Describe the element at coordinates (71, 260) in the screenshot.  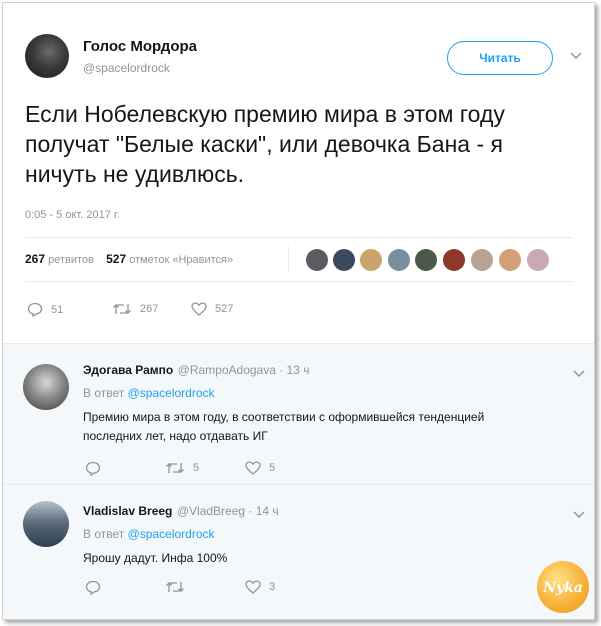
I see `retweets-label: ретвитов` at that location.